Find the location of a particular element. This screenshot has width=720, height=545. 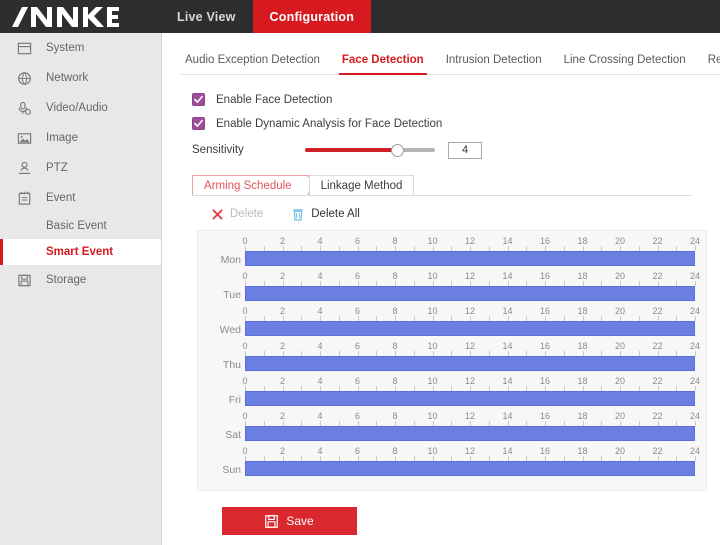

sidebar-item-event: Event is located at coordinates (80, 198).